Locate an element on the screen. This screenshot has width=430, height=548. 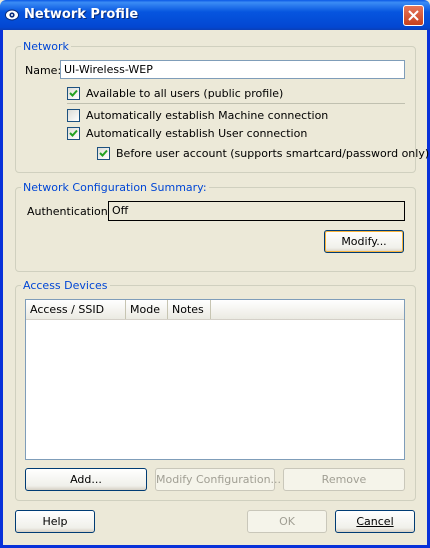
remove-button-label: Remove is located at coordinates (344, 479).